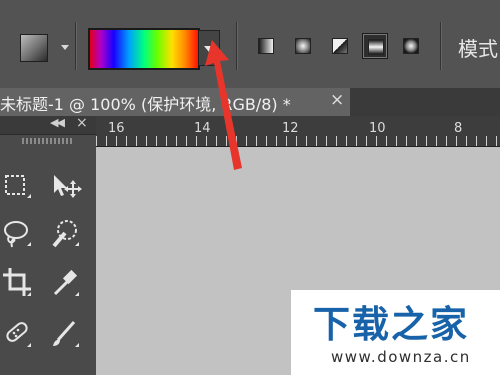  I want to click on brush-icon, so click(65, 333).